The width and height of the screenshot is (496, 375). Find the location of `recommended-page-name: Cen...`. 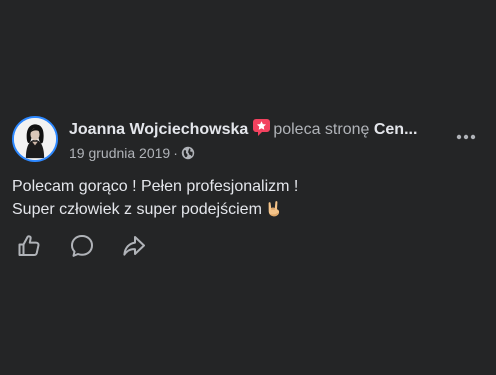

recommended-page-name: Cen... is located at coordinates (396, 129).